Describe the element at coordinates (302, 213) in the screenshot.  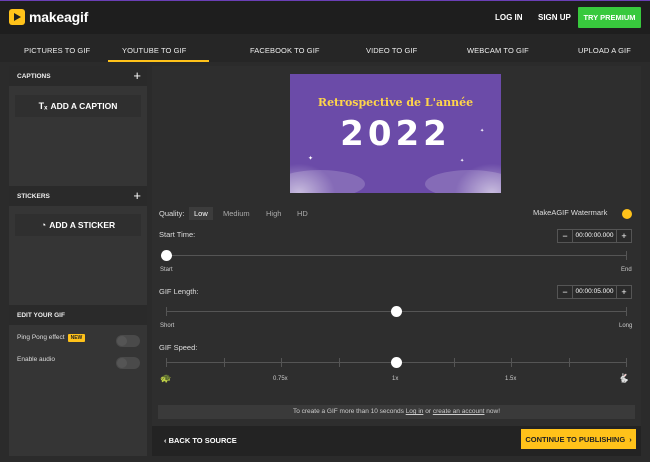
I see `quality-hd: HD` at that location.